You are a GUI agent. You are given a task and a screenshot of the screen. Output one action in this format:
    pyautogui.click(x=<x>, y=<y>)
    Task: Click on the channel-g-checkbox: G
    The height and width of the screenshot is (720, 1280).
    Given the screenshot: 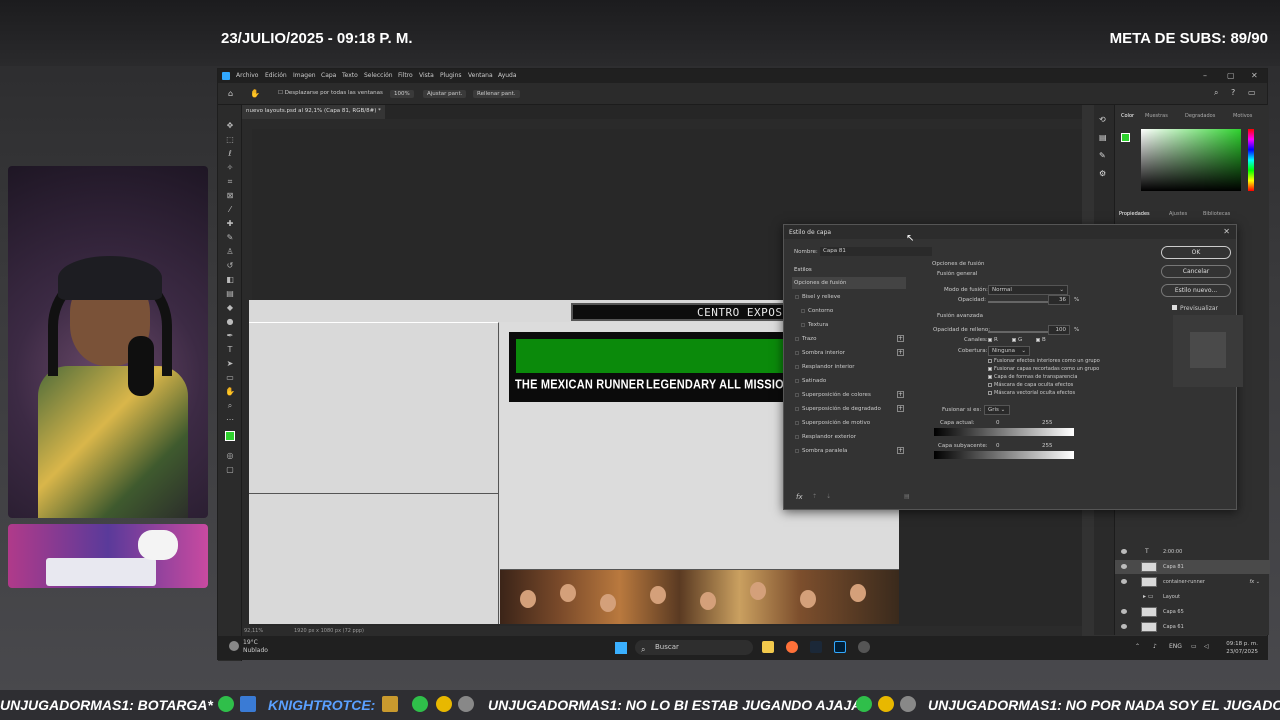 What is the action you would take?
    pyautogui.click(x=1017, y=340)
    